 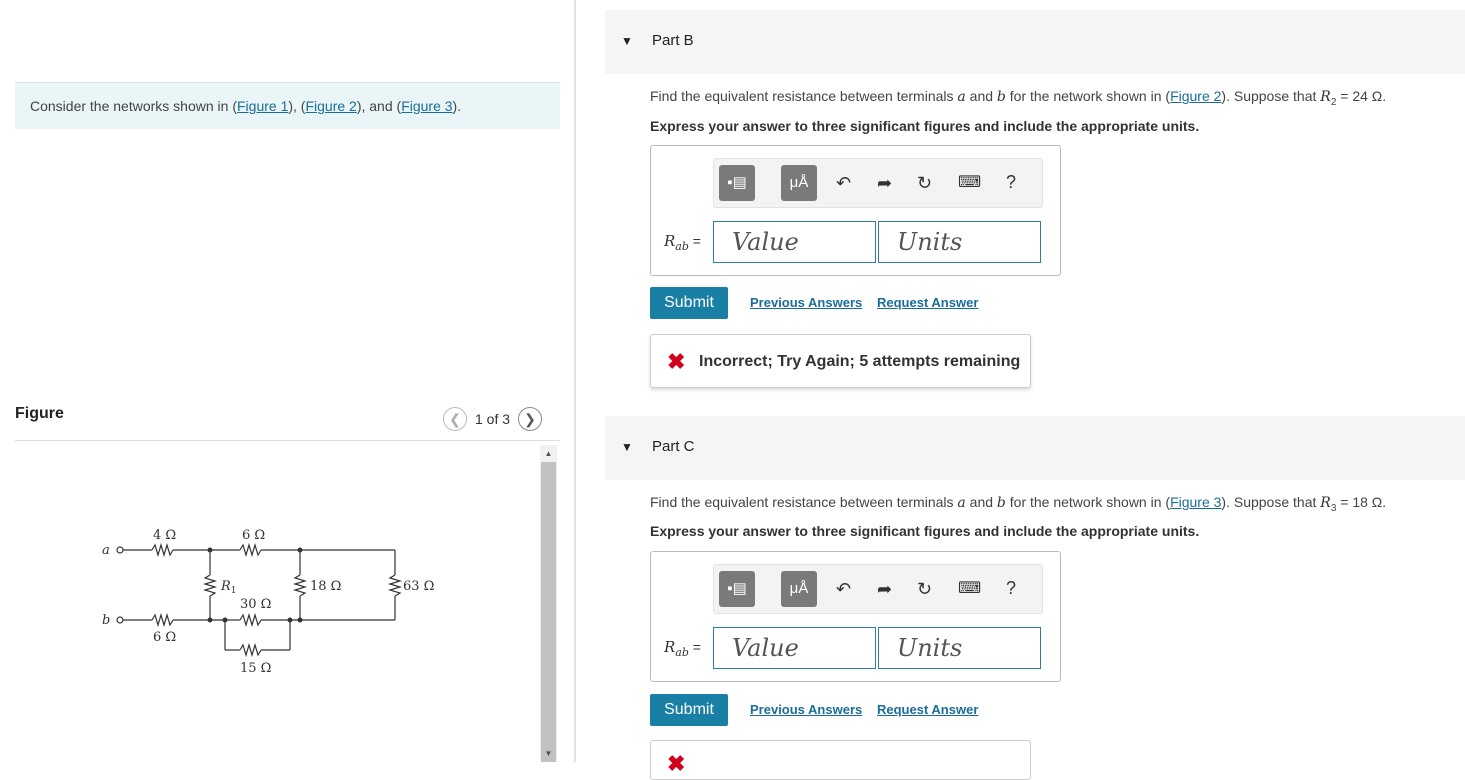 I want to click on figure-title: Figure, so click(x=39, y=413).